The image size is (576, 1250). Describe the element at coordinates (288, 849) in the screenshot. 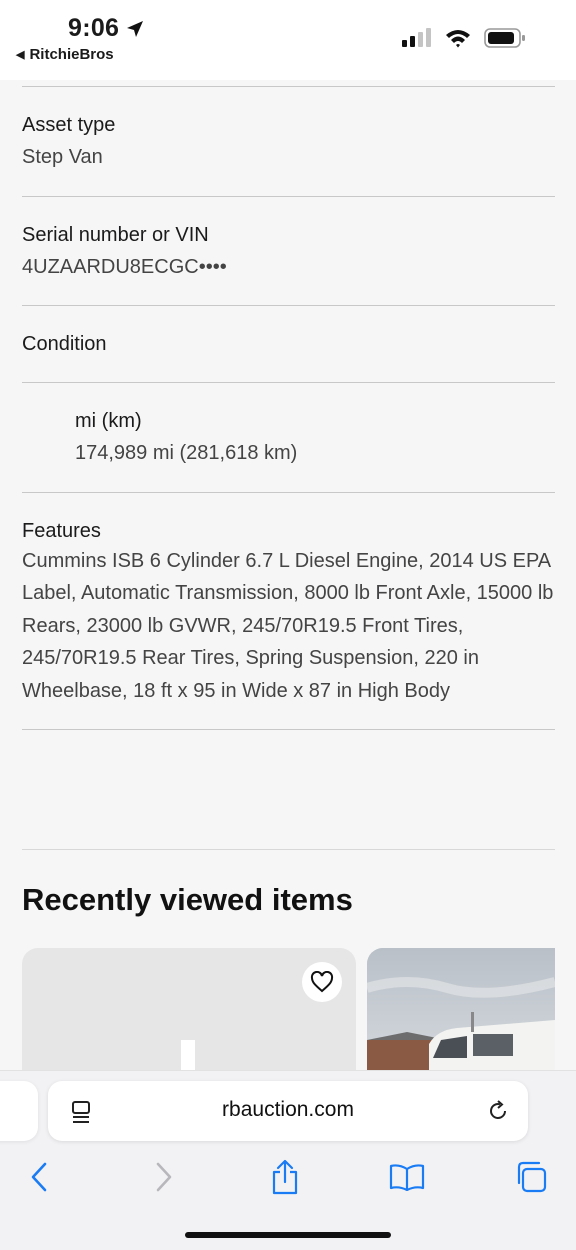

I see `divider` at that location.